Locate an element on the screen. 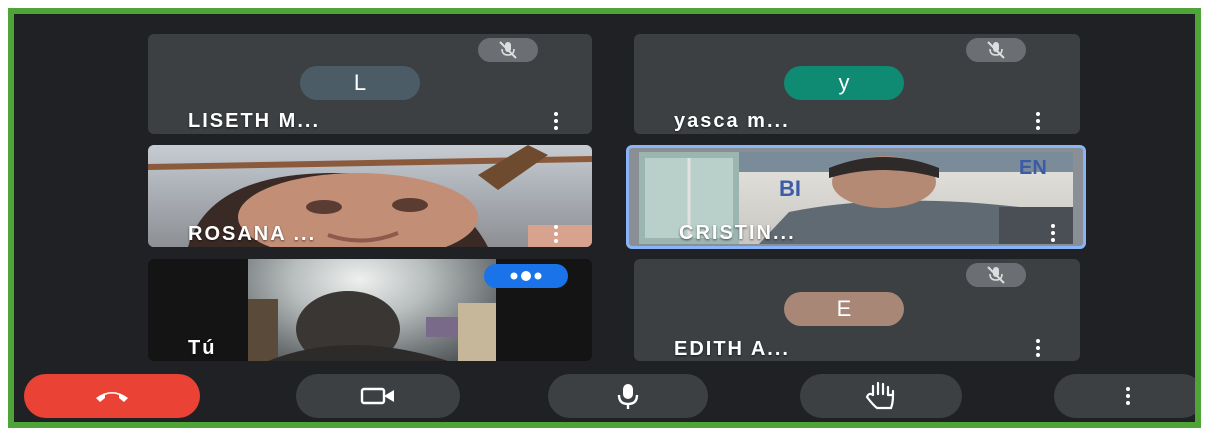  svg-text: EN is located at coordinates (1033, 168).